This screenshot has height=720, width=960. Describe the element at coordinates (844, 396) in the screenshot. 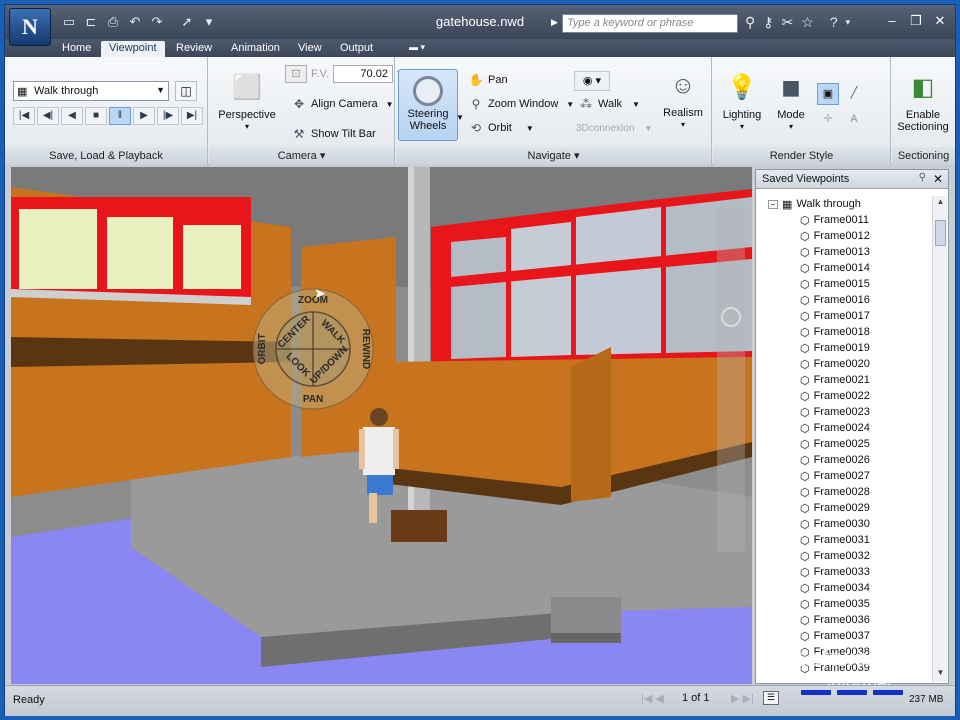

I see `viewpoint-item: ⬡ Frame0022` at that location.